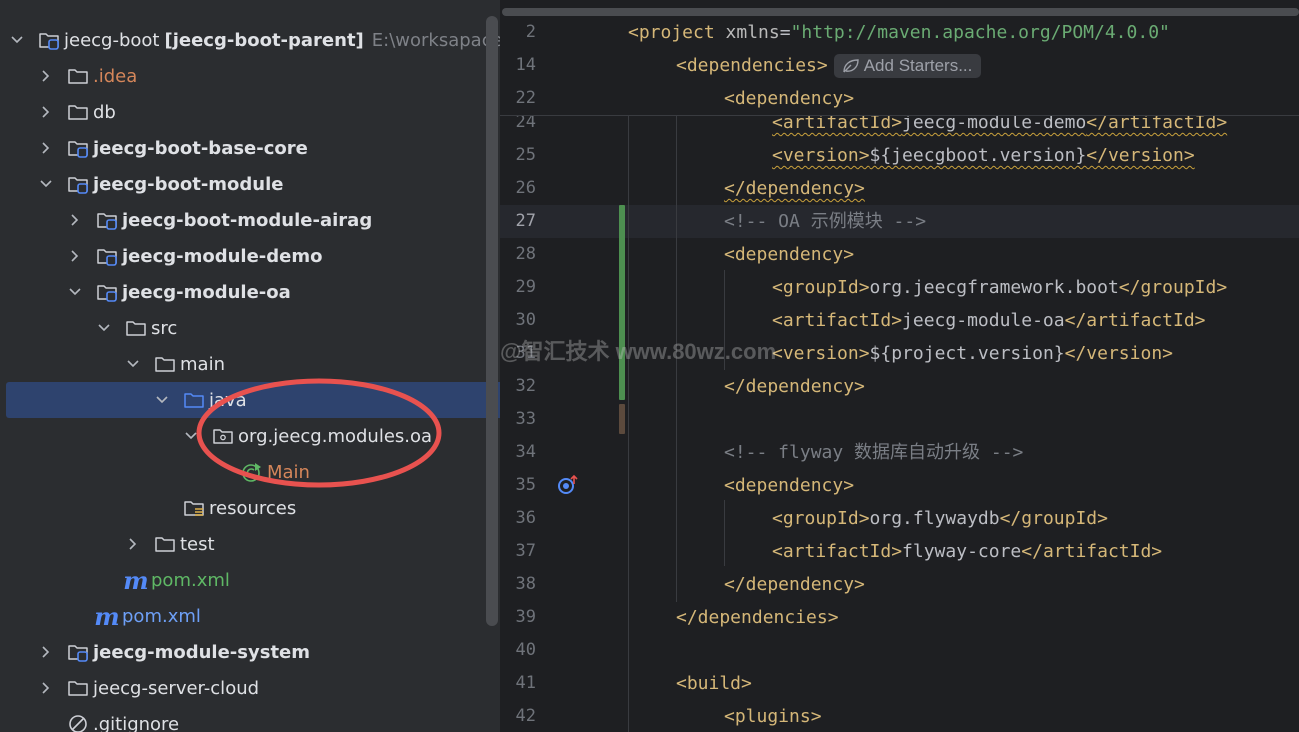  I want to click on tree-item-label: pom.xml, so click(190, 580).